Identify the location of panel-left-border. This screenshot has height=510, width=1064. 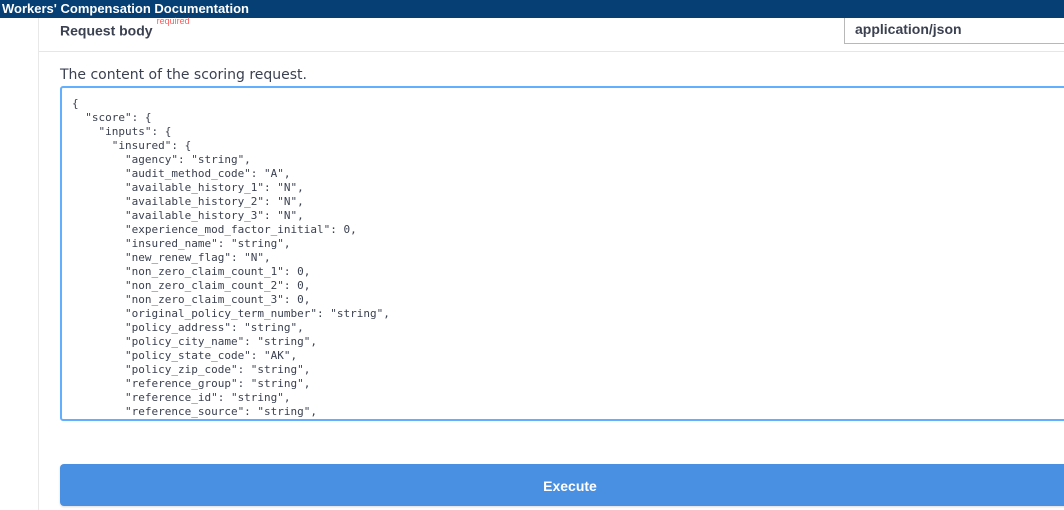
(38, 264).